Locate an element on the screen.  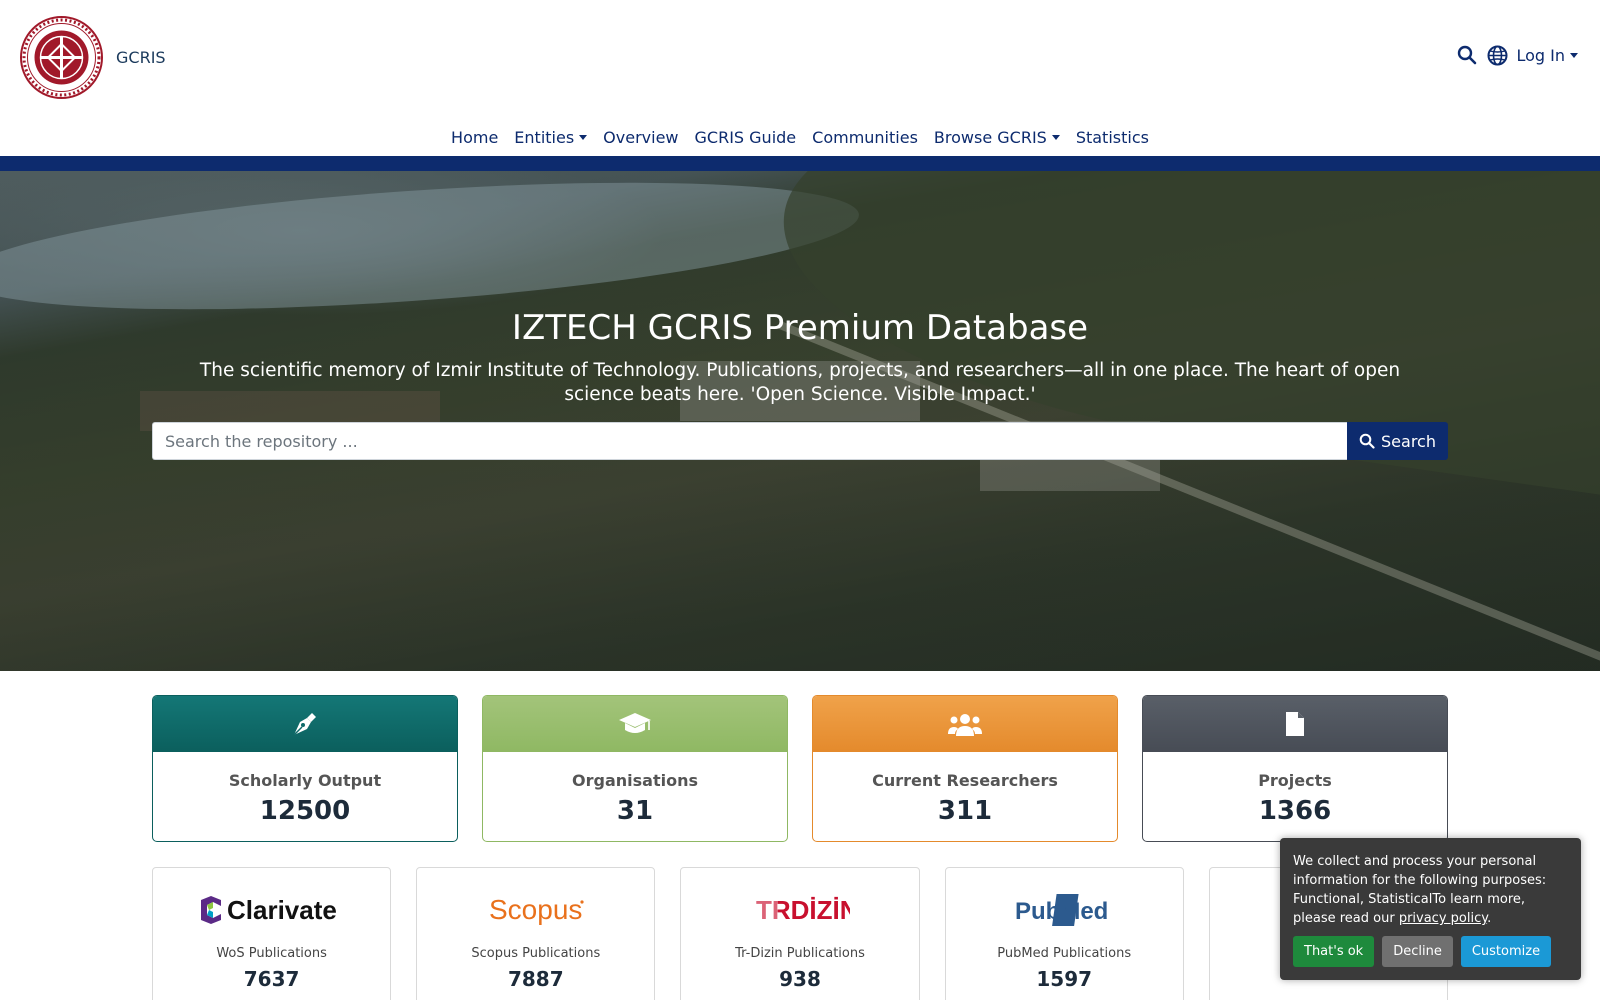
nav-label: GCRIS Guide is located at coordinates (745, 137).